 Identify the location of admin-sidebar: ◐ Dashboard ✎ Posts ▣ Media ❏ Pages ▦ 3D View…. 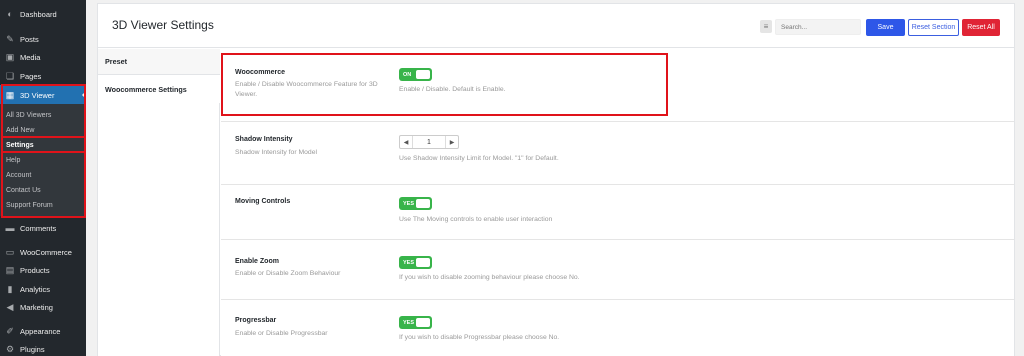
(43, 178).